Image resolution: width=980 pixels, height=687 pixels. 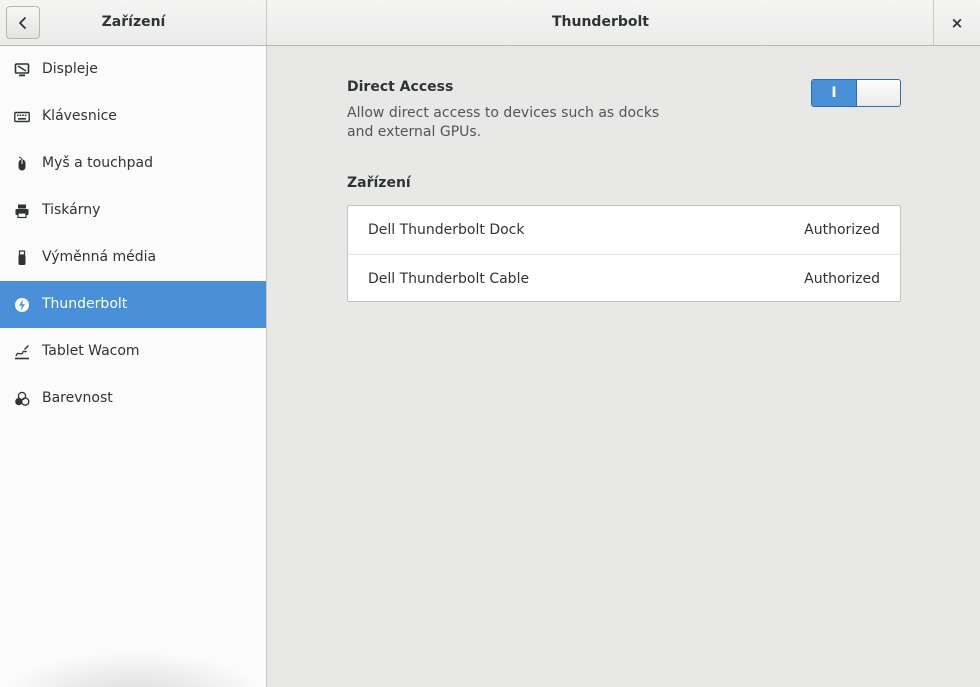 I want to click on device-row: Dell Thunderbolt Dock Authorized, so click(x=624, y=230).